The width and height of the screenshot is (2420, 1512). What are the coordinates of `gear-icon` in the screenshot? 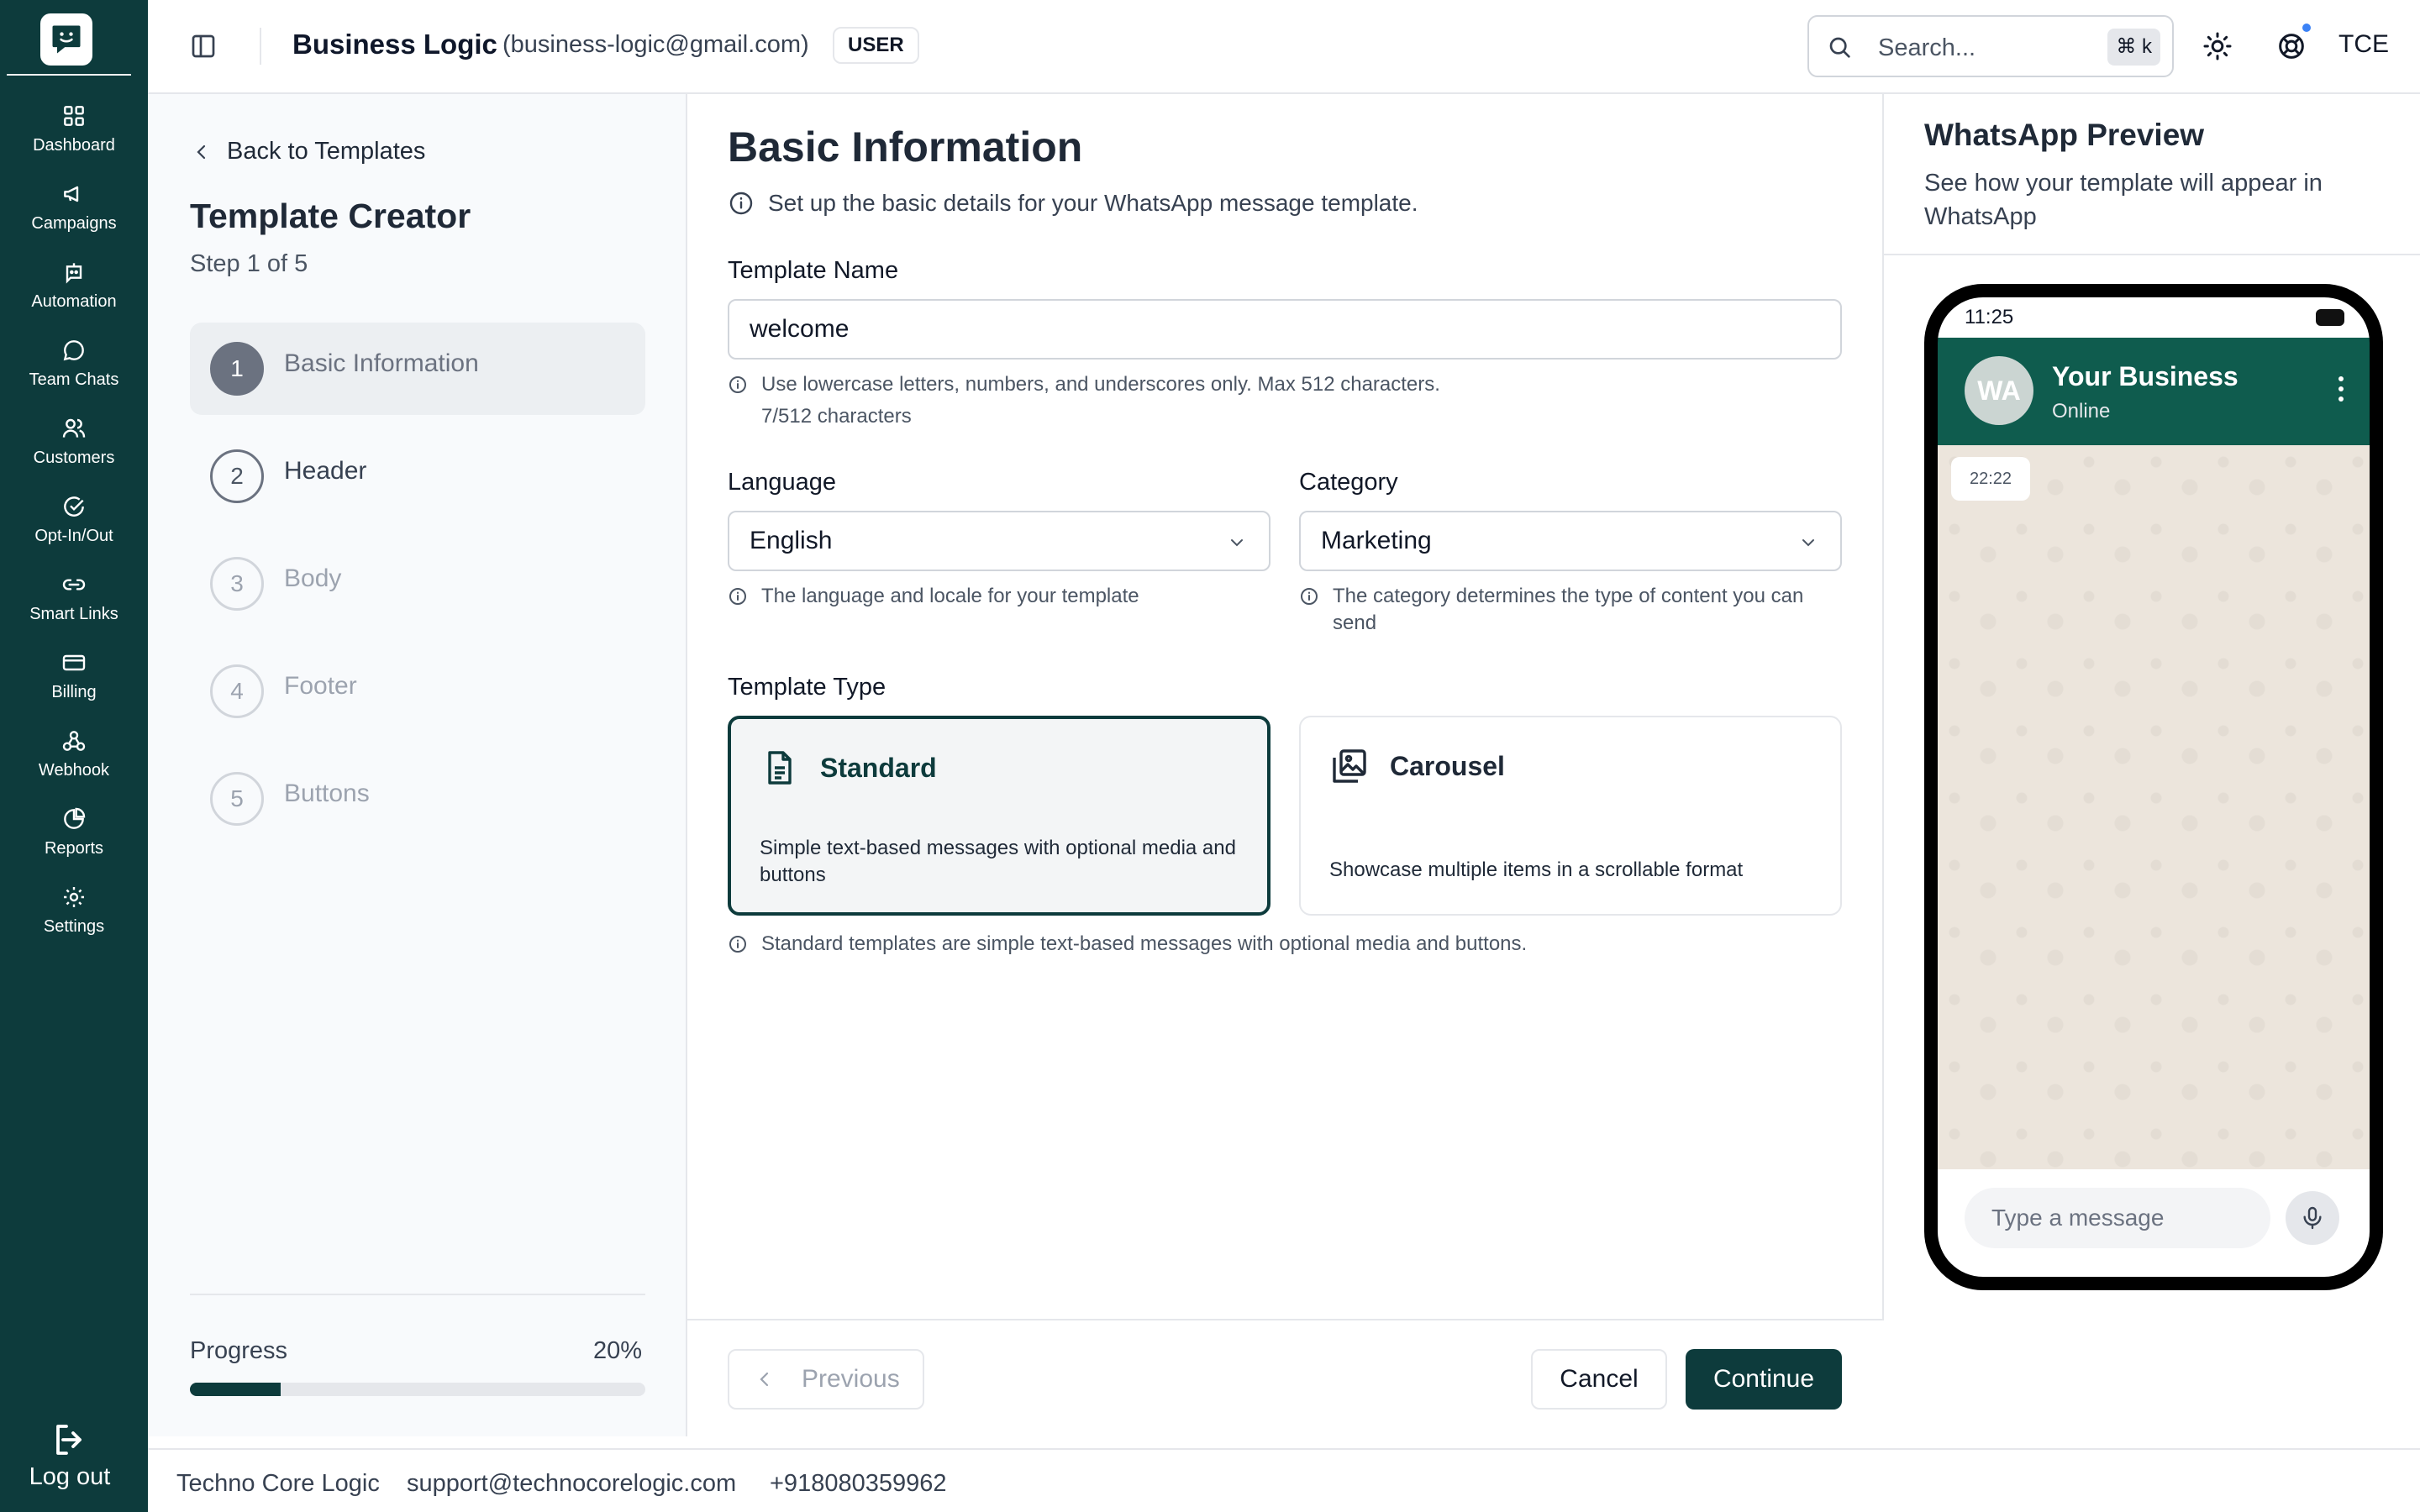 It's located at (74, 897).